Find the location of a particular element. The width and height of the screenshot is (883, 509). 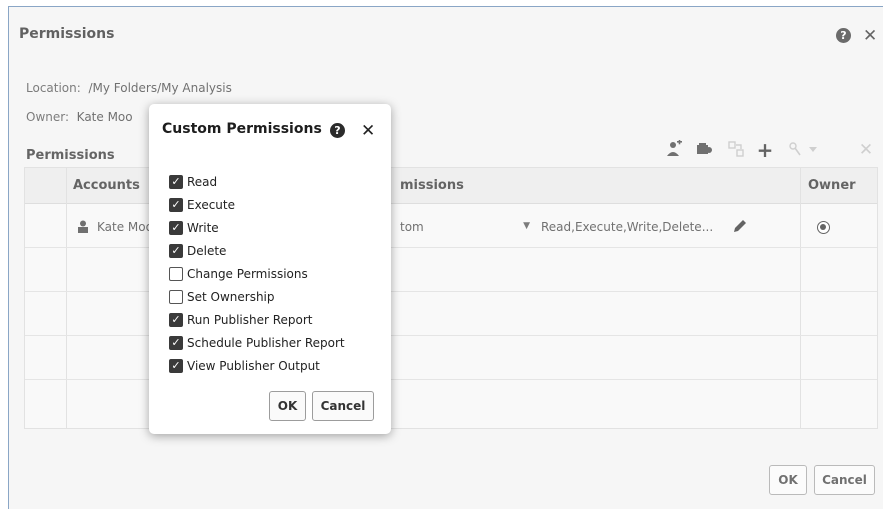

checkbox-change-permissions: Change Permissions is located at coordinates (257, 273).